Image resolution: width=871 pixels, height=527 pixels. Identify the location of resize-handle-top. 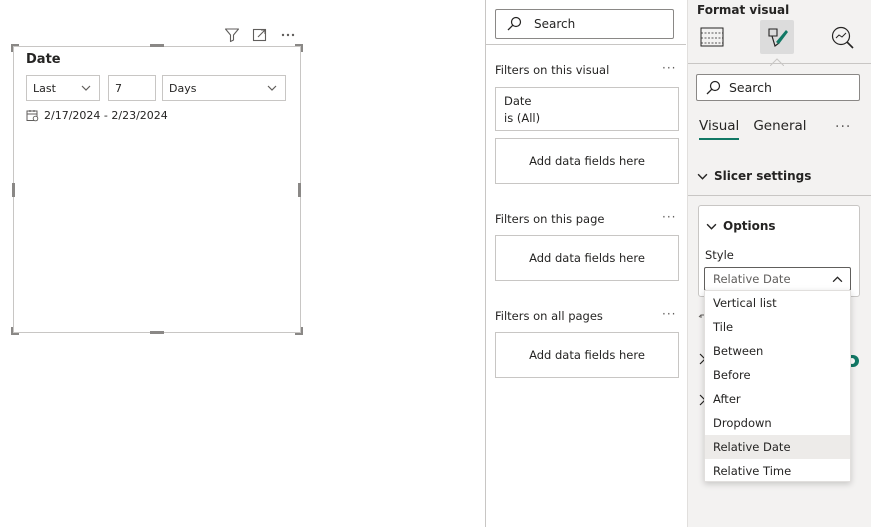
(157, 45).